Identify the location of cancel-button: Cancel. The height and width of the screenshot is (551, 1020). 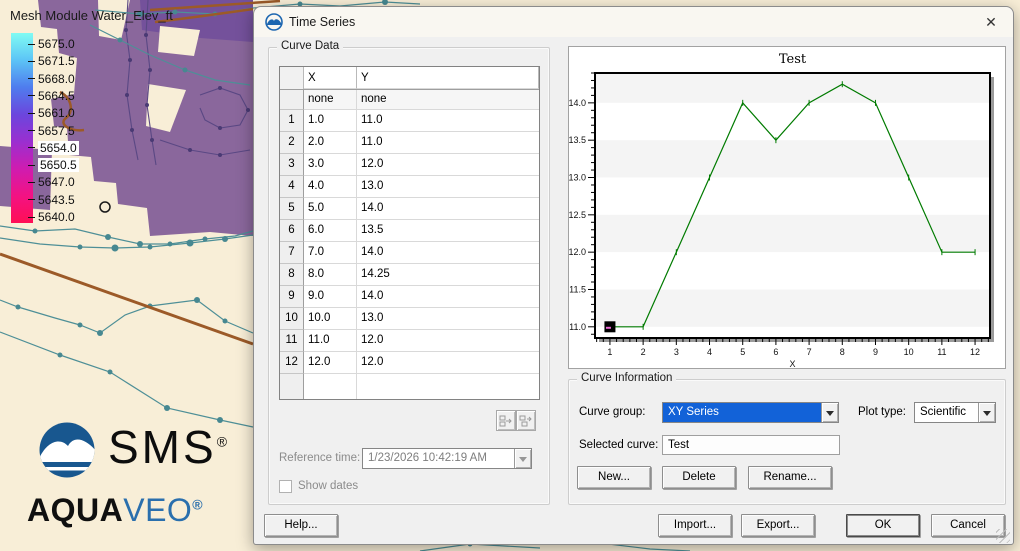
(968, 525).